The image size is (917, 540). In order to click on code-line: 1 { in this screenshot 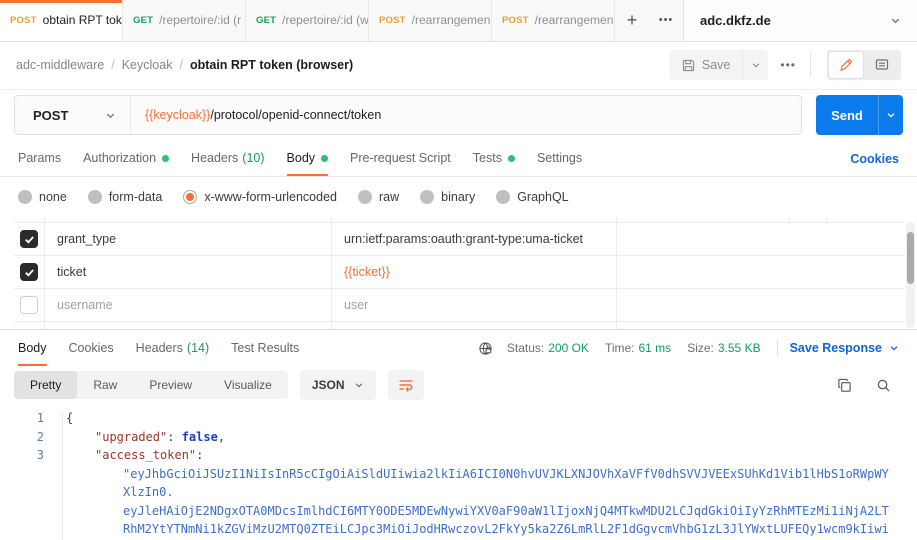, I will do `click(458, 418)`.